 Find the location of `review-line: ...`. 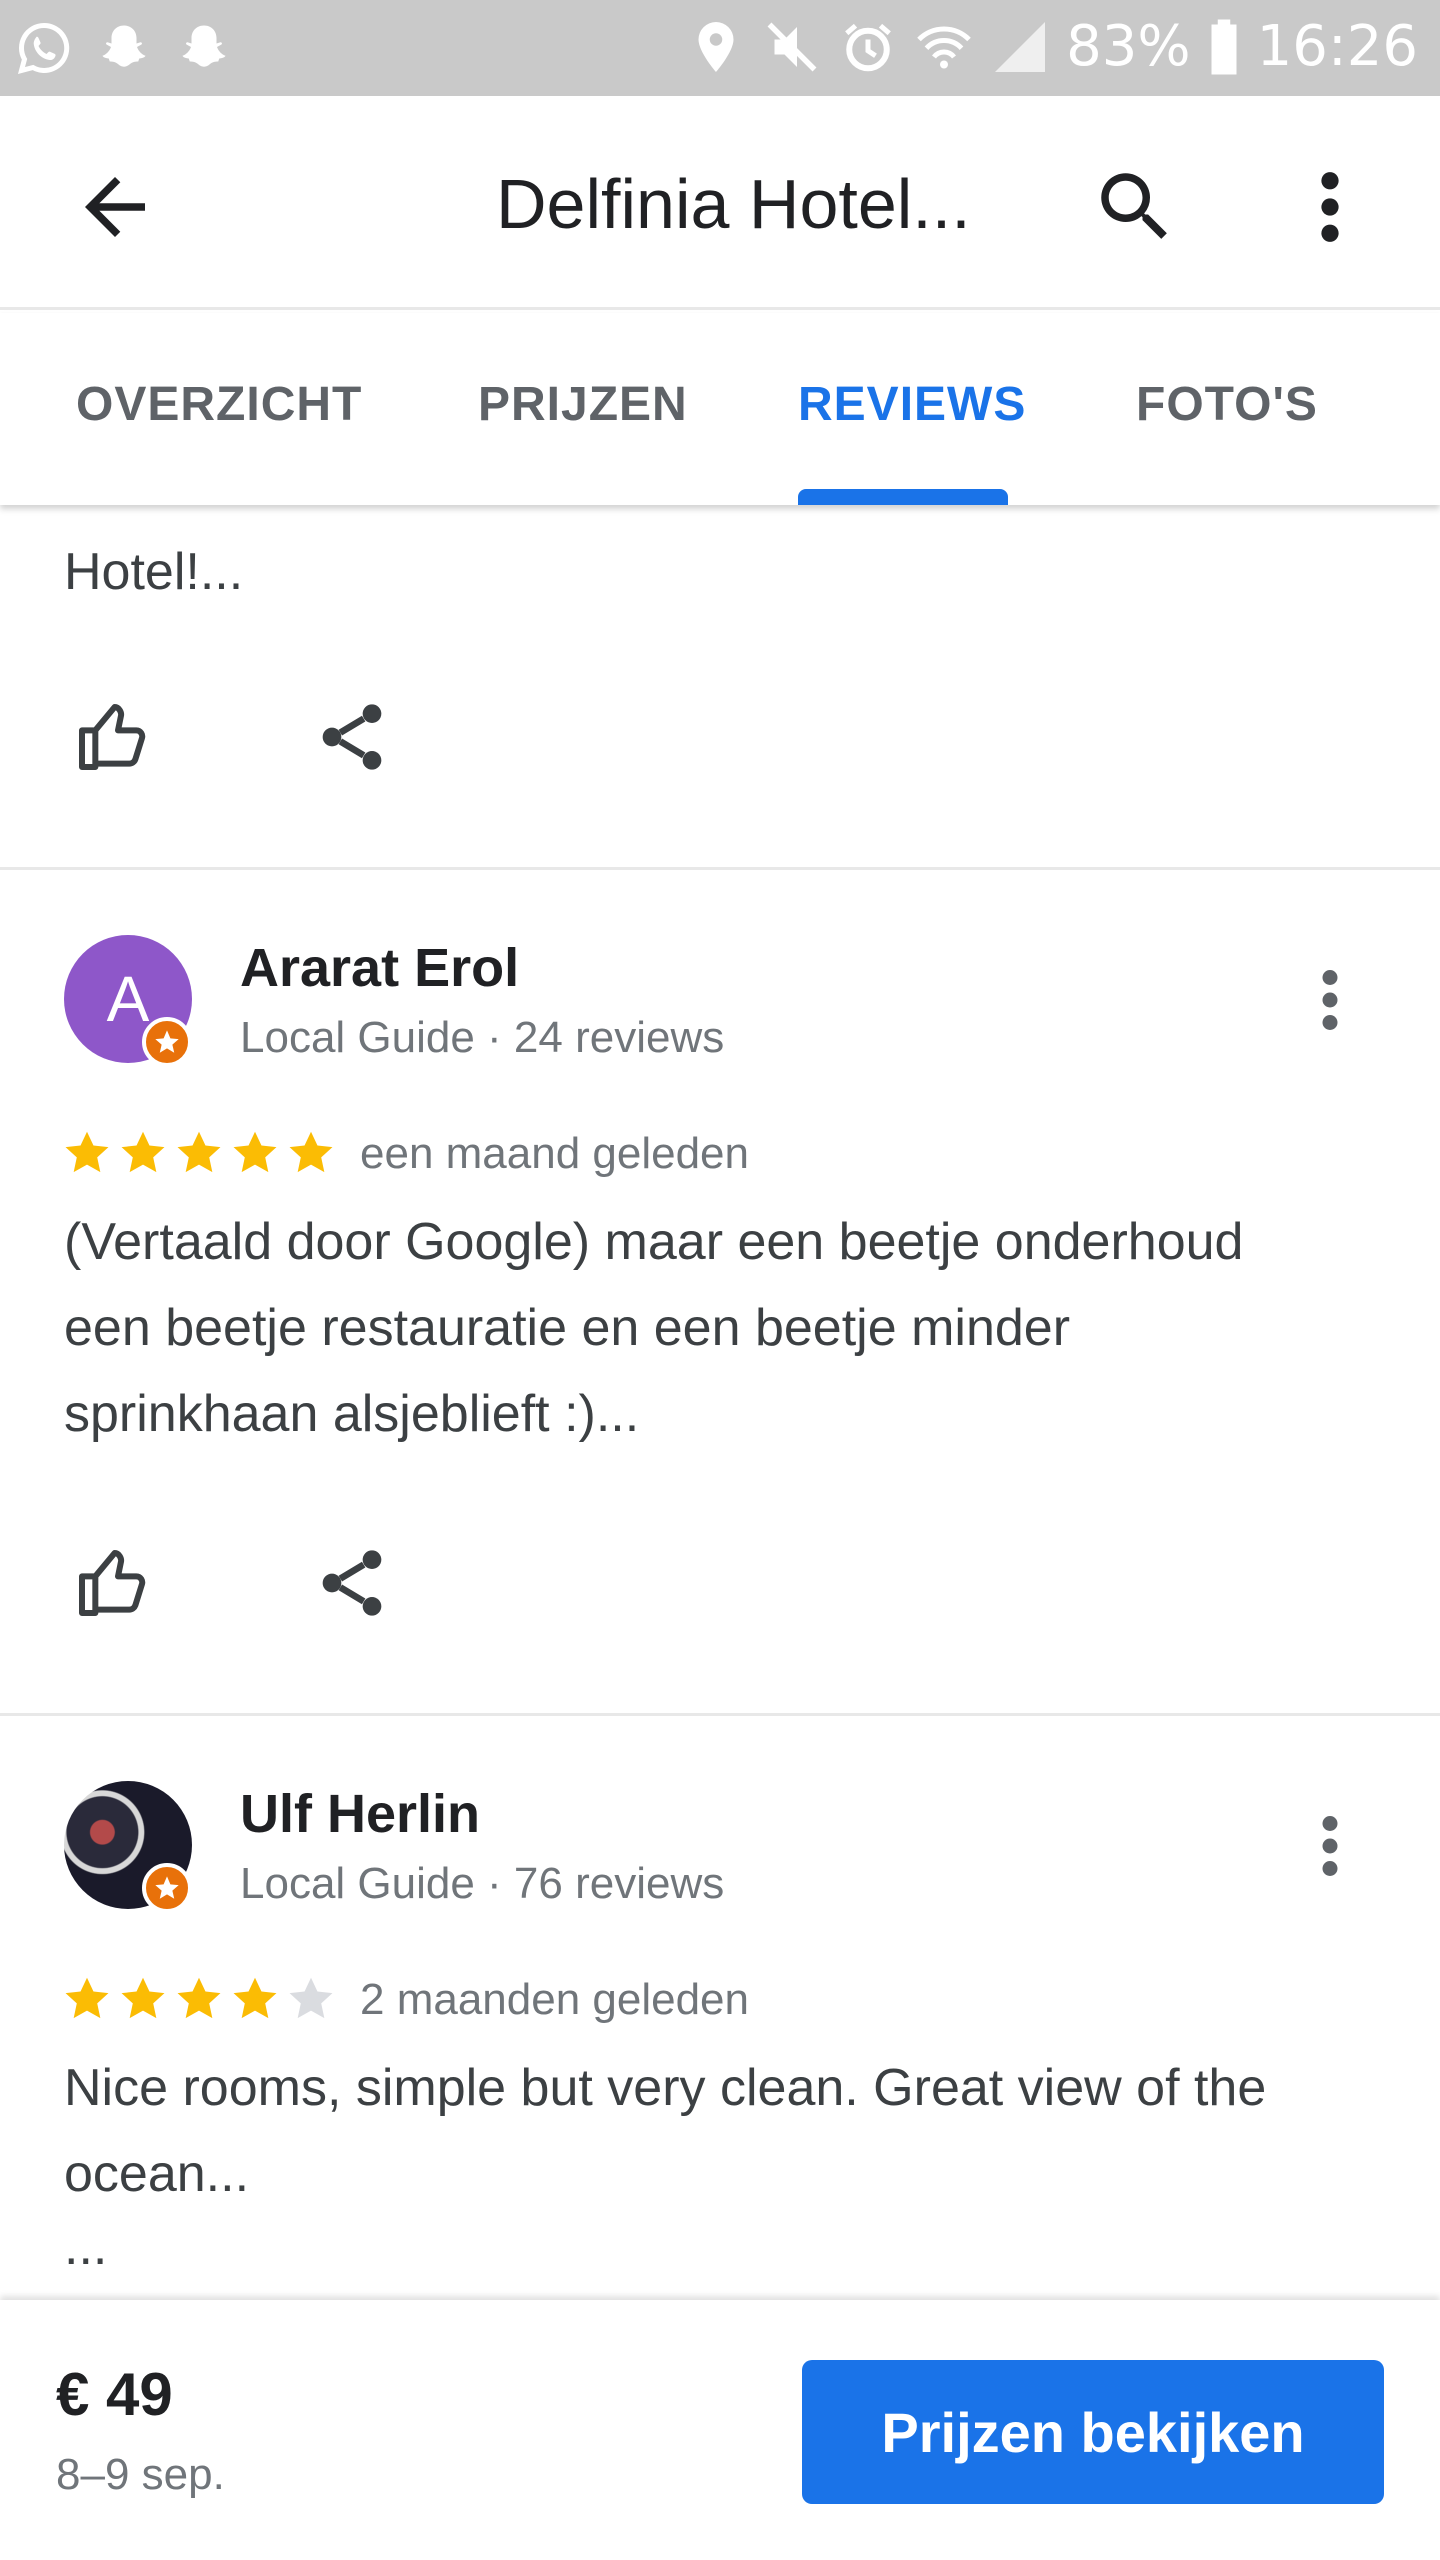

review-line: ... is located at coordinates (86, 2247).